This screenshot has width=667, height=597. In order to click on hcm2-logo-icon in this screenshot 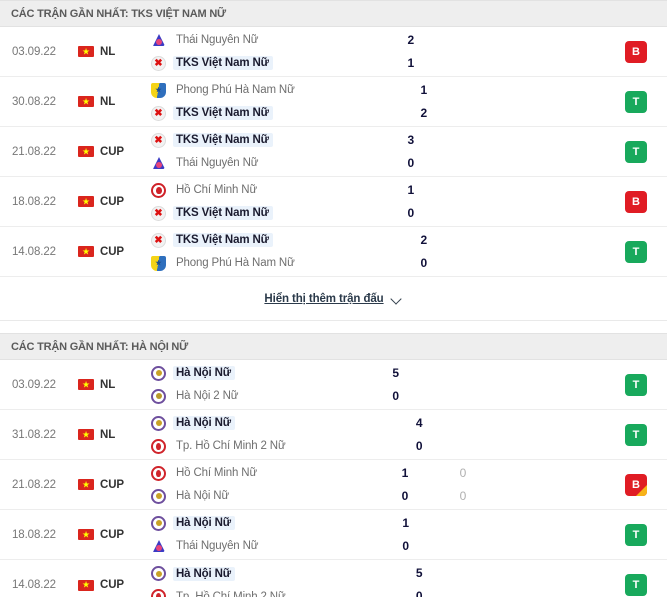, I will do `click(158, 593)`.